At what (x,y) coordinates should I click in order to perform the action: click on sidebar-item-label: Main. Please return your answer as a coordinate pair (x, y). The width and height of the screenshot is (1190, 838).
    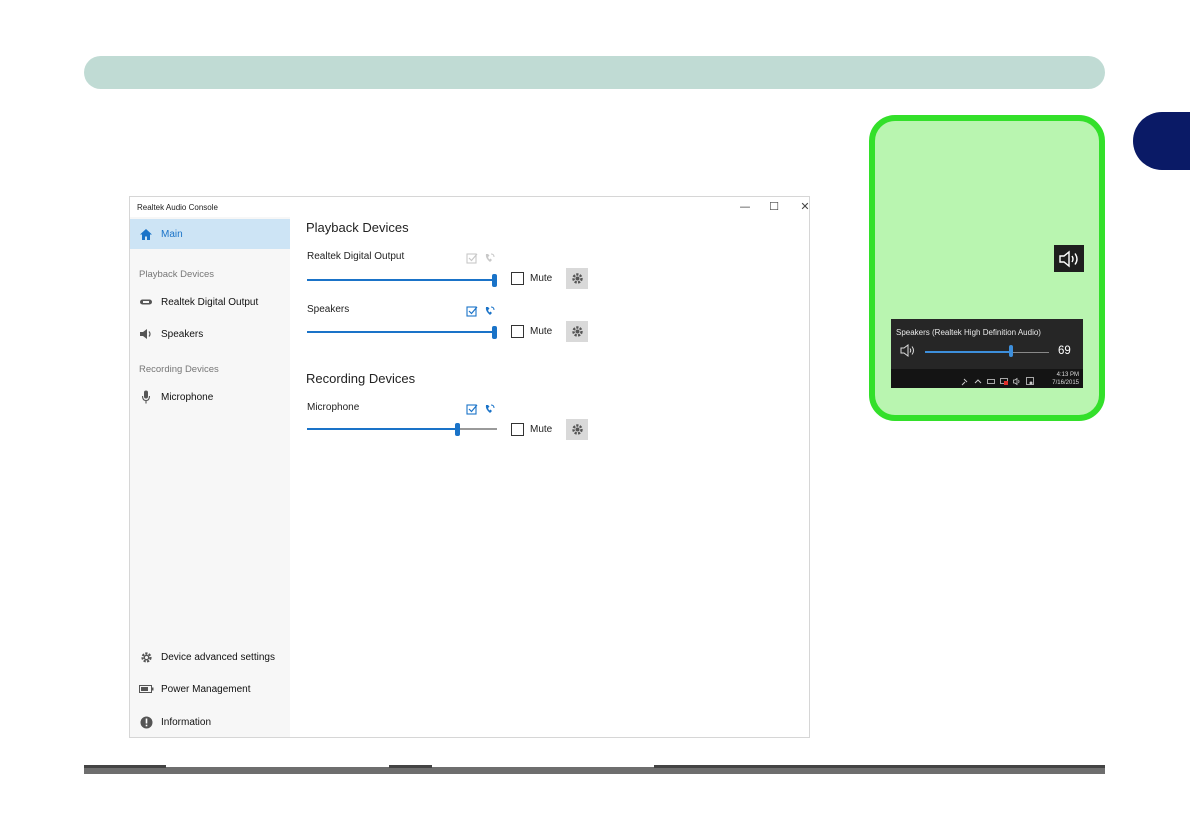
    Looking at the image, I should click on (172, 234).